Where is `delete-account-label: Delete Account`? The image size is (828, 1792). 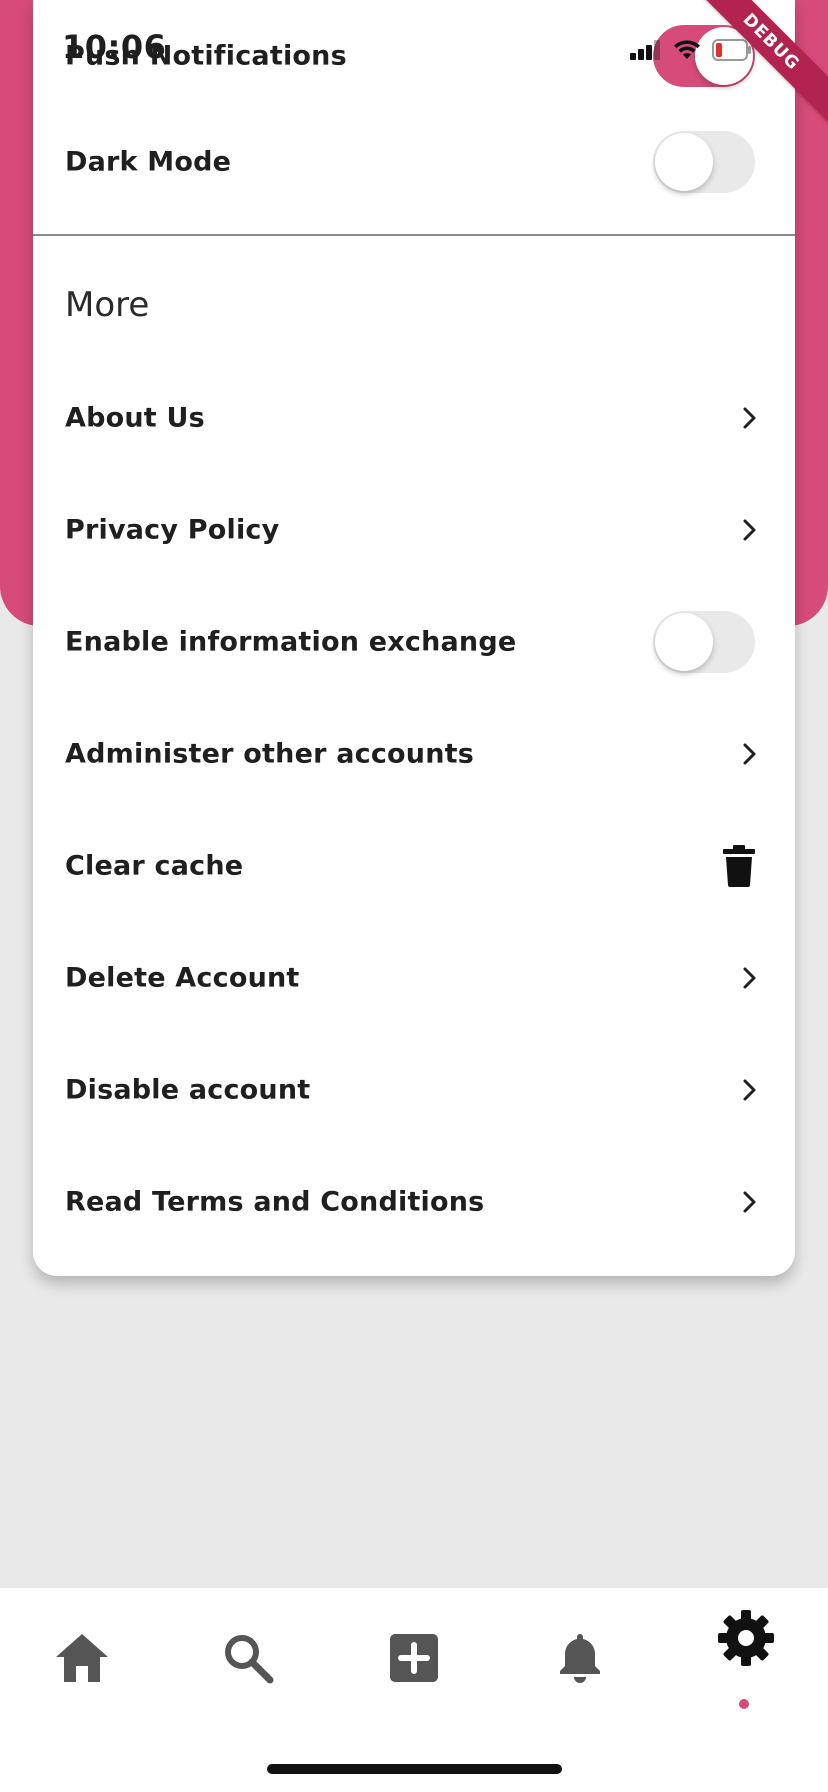
delete-account-label: Delete Account is located at coordinates (182, 978).